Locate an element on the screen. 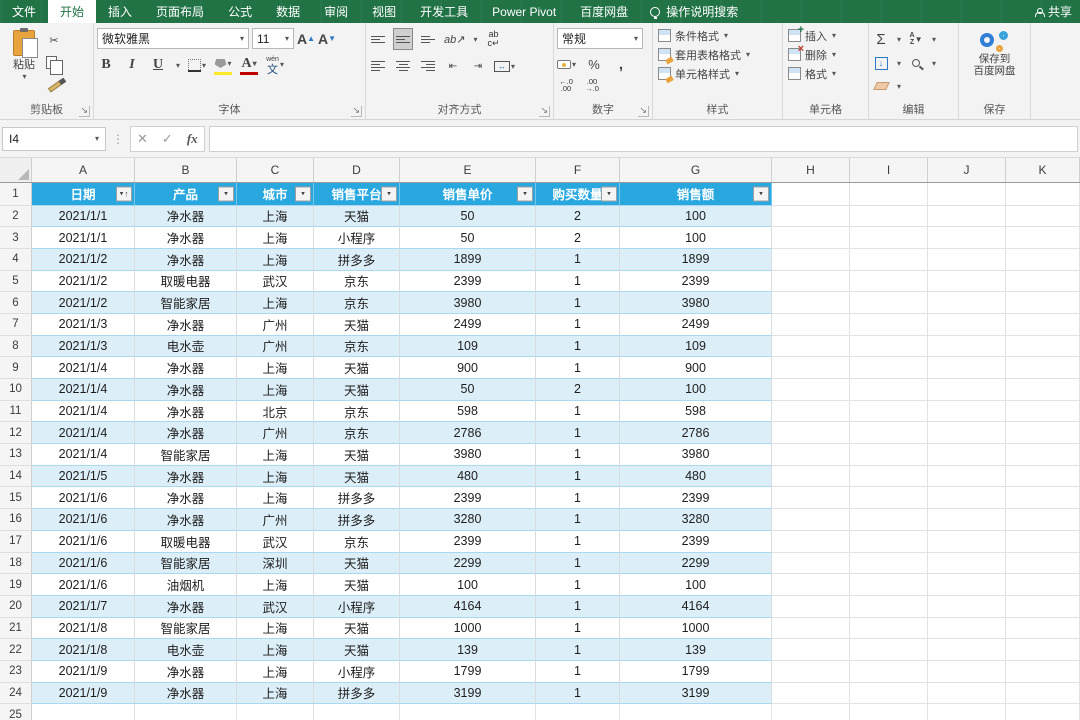 The width and height of the screenshot is (1080, 720). row-number: 9 is located at coordinates (16, 368).